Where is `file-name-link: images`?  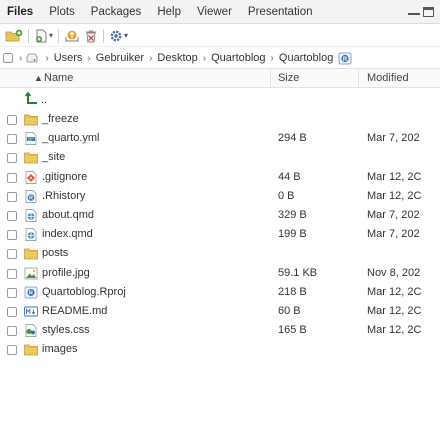
file-name-link: images is located at coordinates (59, 349).